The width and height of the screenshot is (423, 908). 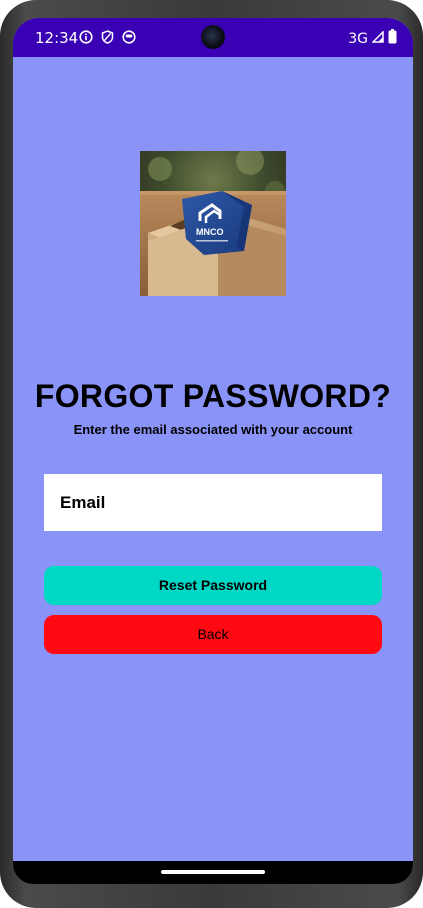 I want to click on sync-icon, so click(x=129, y=37).